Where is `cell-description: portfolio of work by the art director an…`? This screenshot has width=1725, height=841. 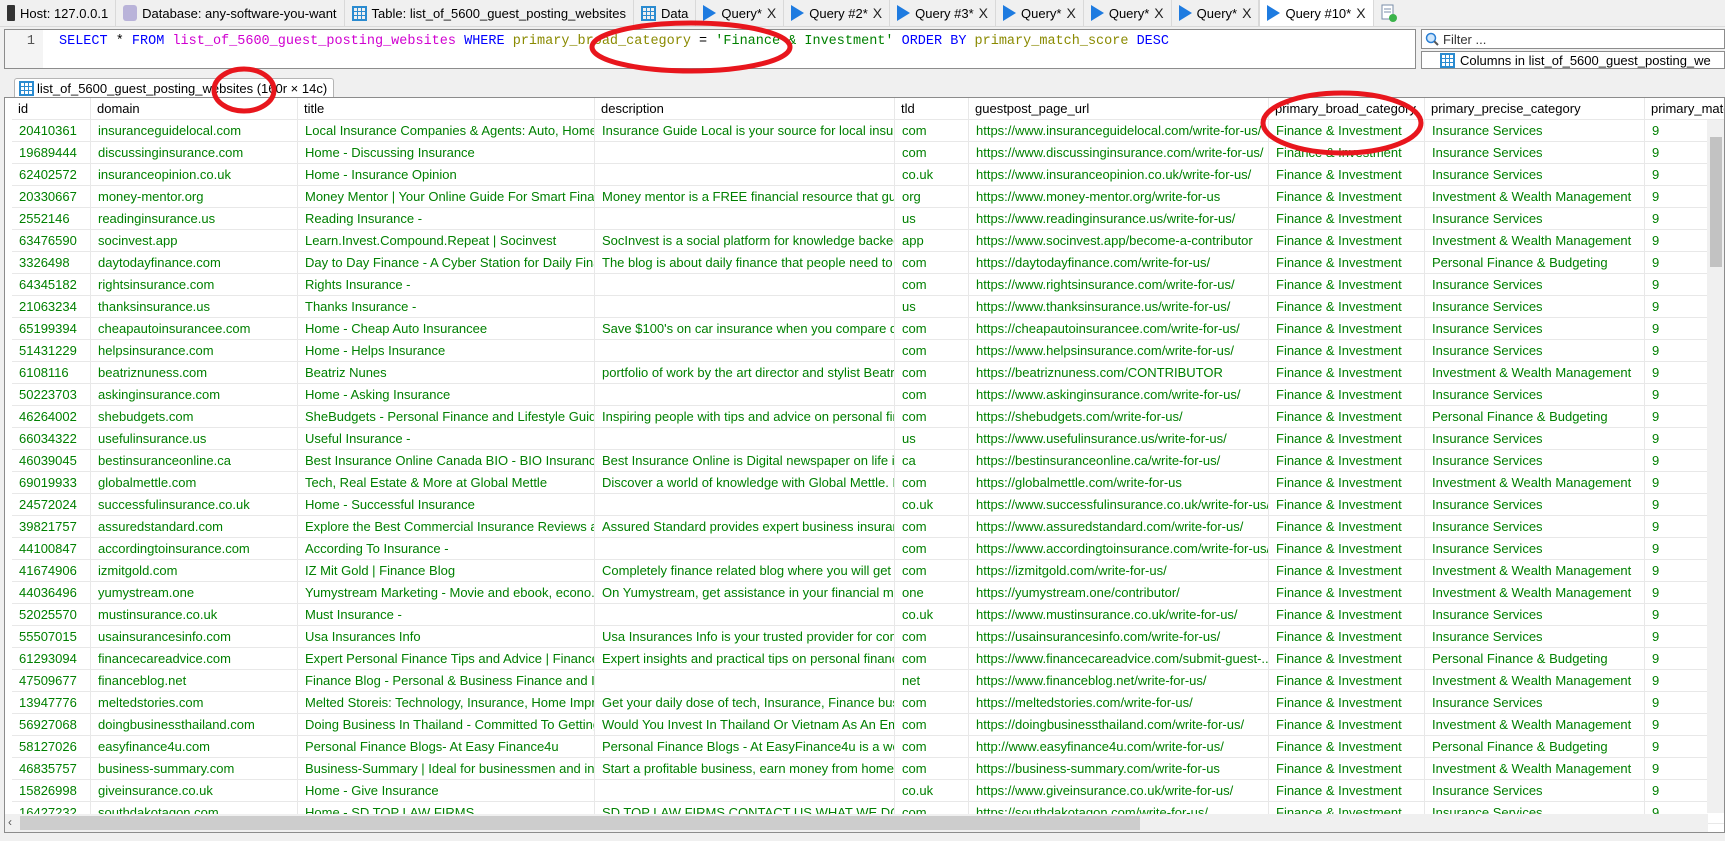
cell-description: portfolio of work by the art director an… is located at coordinates (745, 373).